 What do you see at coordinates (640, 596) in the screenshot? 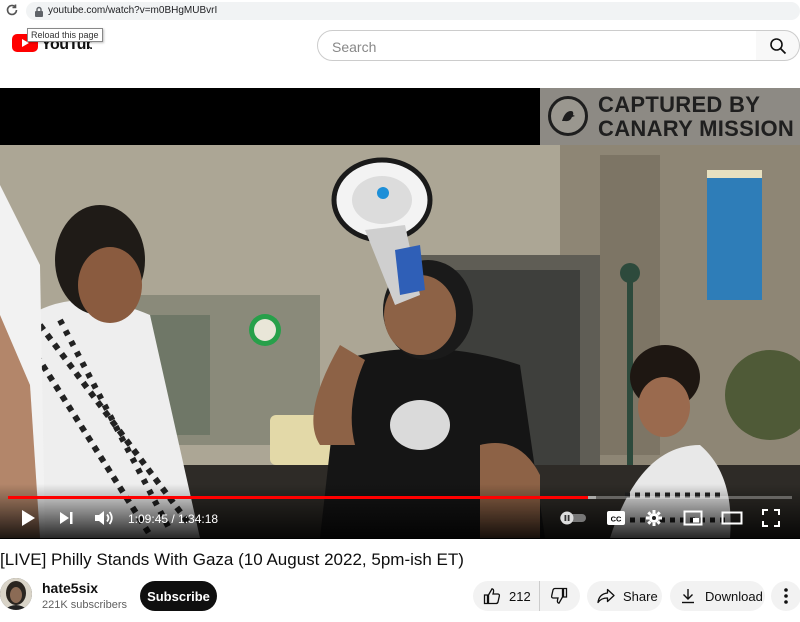
I see `share-label: Share` at bounding box center [640, 596].